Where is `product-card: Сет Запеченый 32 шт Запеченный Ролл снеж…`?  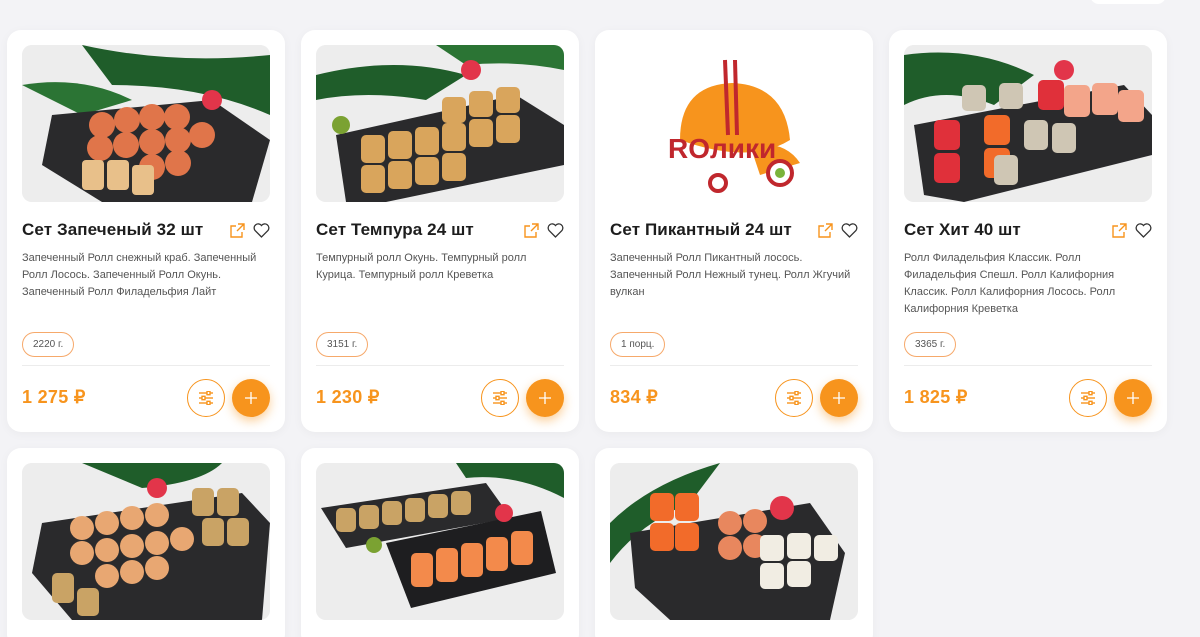
product-card: Сет Запеченый 32 шт Запеченный Ролл снеж… is located at coordinates (146, 231).